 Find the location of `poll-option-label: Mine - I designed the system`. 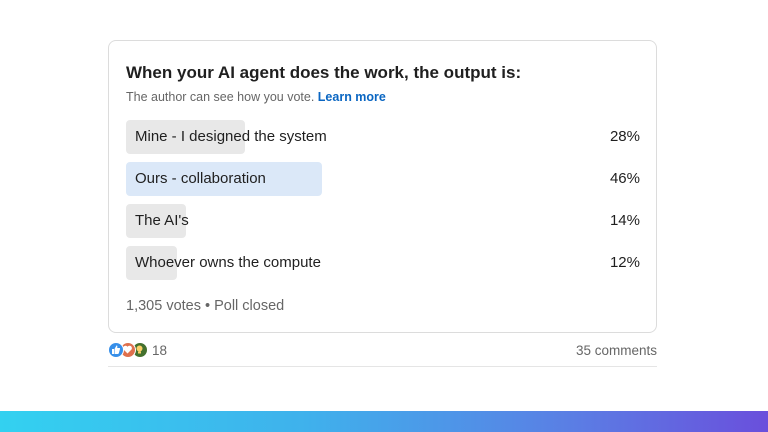

poll-option-label: Mine - I designed the system is located at coordinates (231, 136).